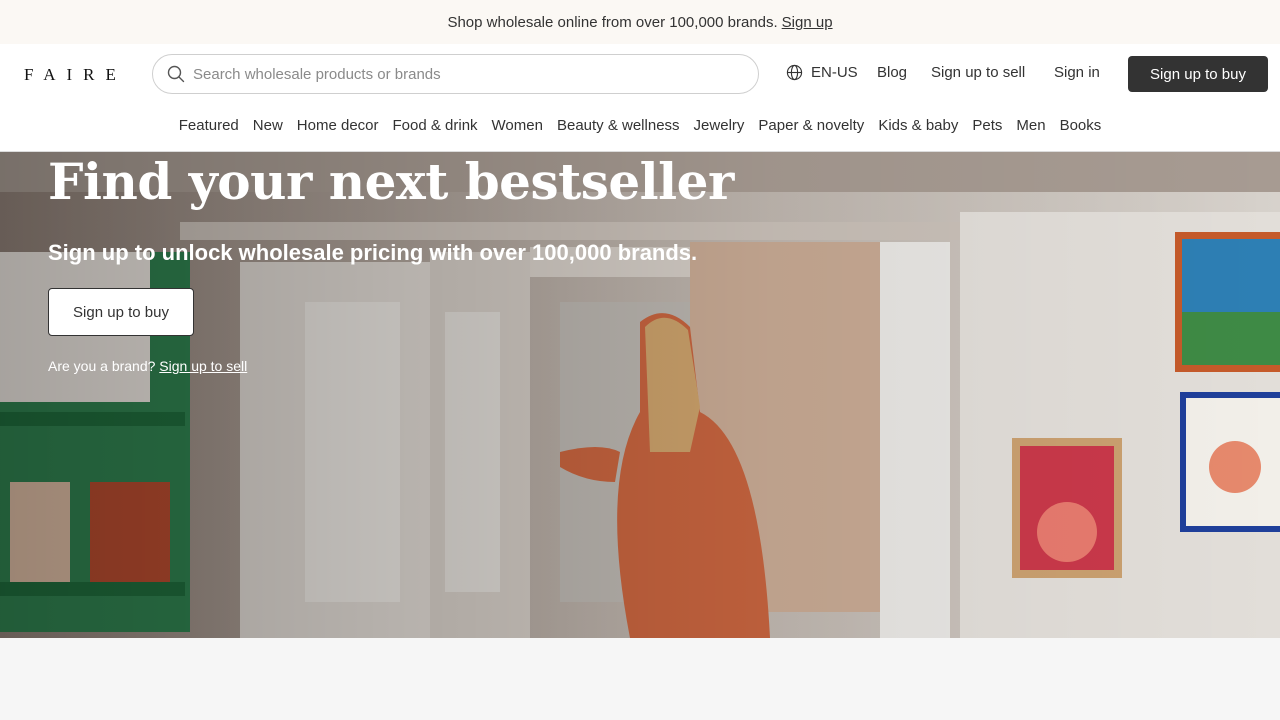 Image resolution: width=1280 pixels, height=720 pixels. What do you see at coordinates (517, 125) in the screenshot?
I see `category-women: Women` at bounding box center [517, 125].